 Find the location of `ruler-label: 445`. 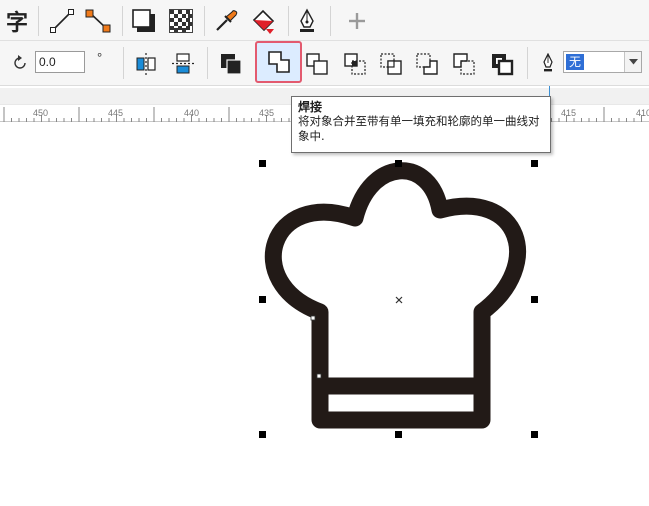

ruler-label: 445 is located at coordinates (116, 113).